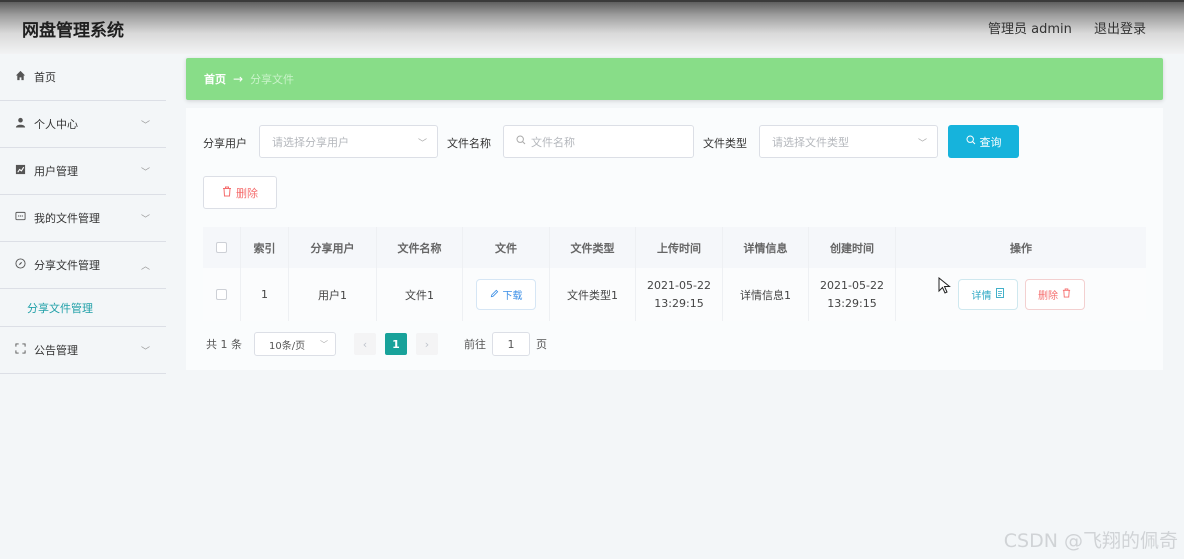 This screenshot has width=1184, height=559. Describe the element at coordinates (420, 247) in the screenshot. I see `column-header: 文件名称` at that location.